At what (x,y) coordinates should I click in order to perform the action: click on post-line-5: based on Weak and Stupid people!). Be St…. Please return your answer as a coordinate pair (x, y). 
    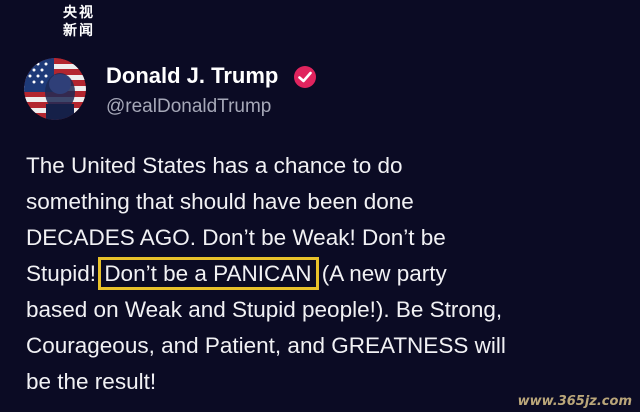
    Looking at the image, I should click on (264, 309).